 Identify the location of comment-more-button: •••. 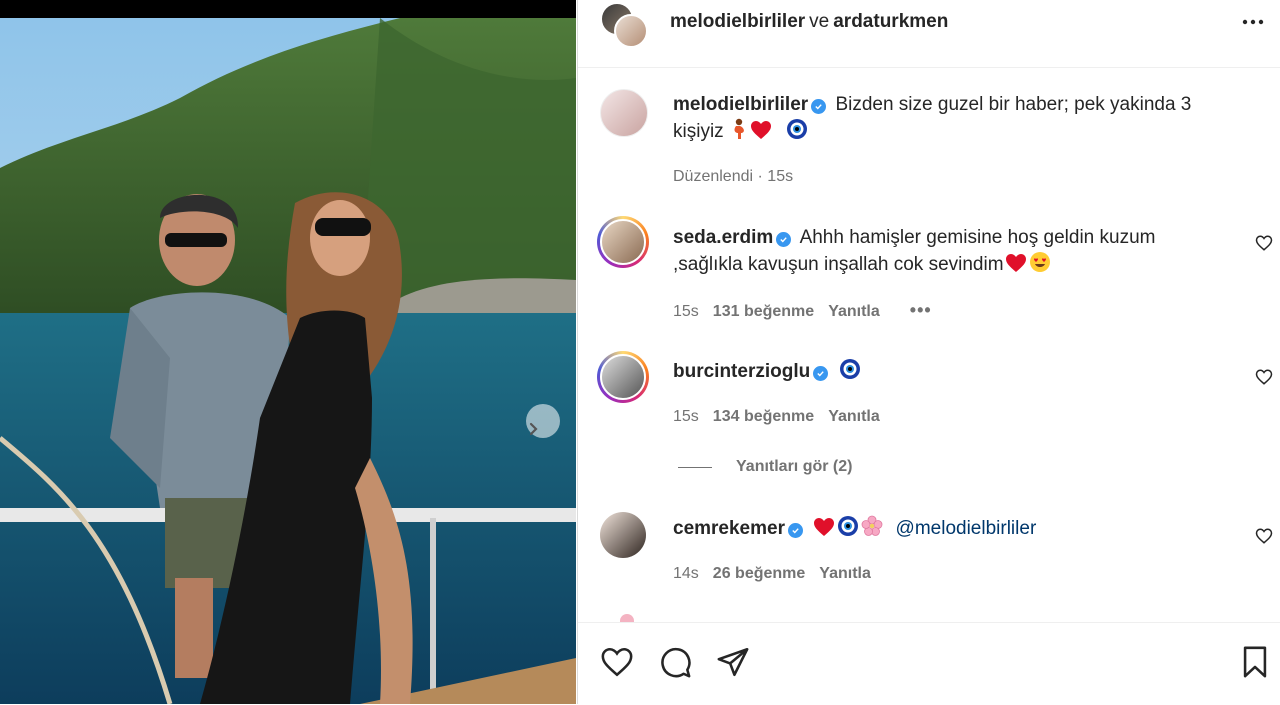
(921, 310).